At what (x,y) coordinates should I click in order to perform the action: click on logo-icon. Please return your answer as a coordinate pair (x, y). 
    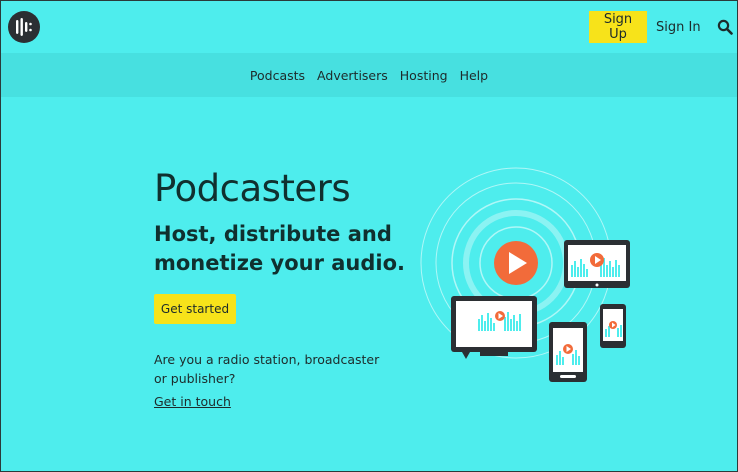
    Looking at the image, I should click on (24, 27).